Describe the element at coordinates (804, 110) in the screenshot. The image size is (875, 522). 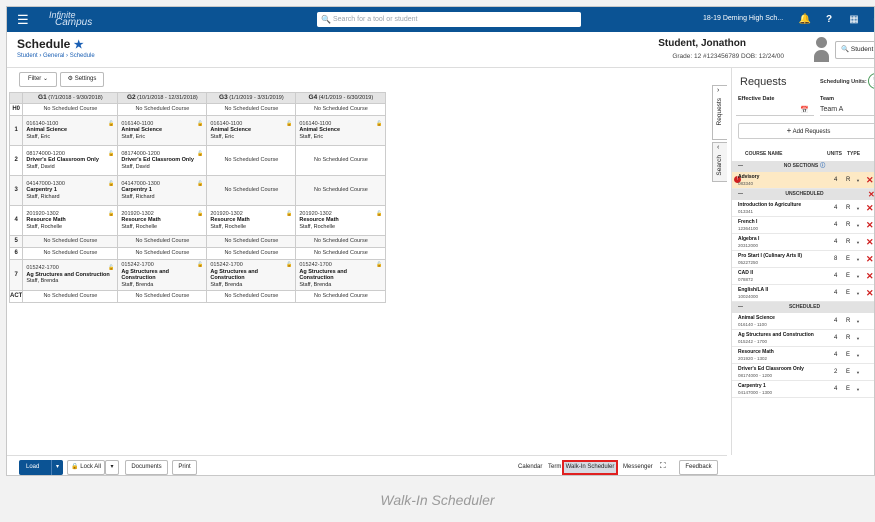
I see `calendar-icon: 📅` at that location.